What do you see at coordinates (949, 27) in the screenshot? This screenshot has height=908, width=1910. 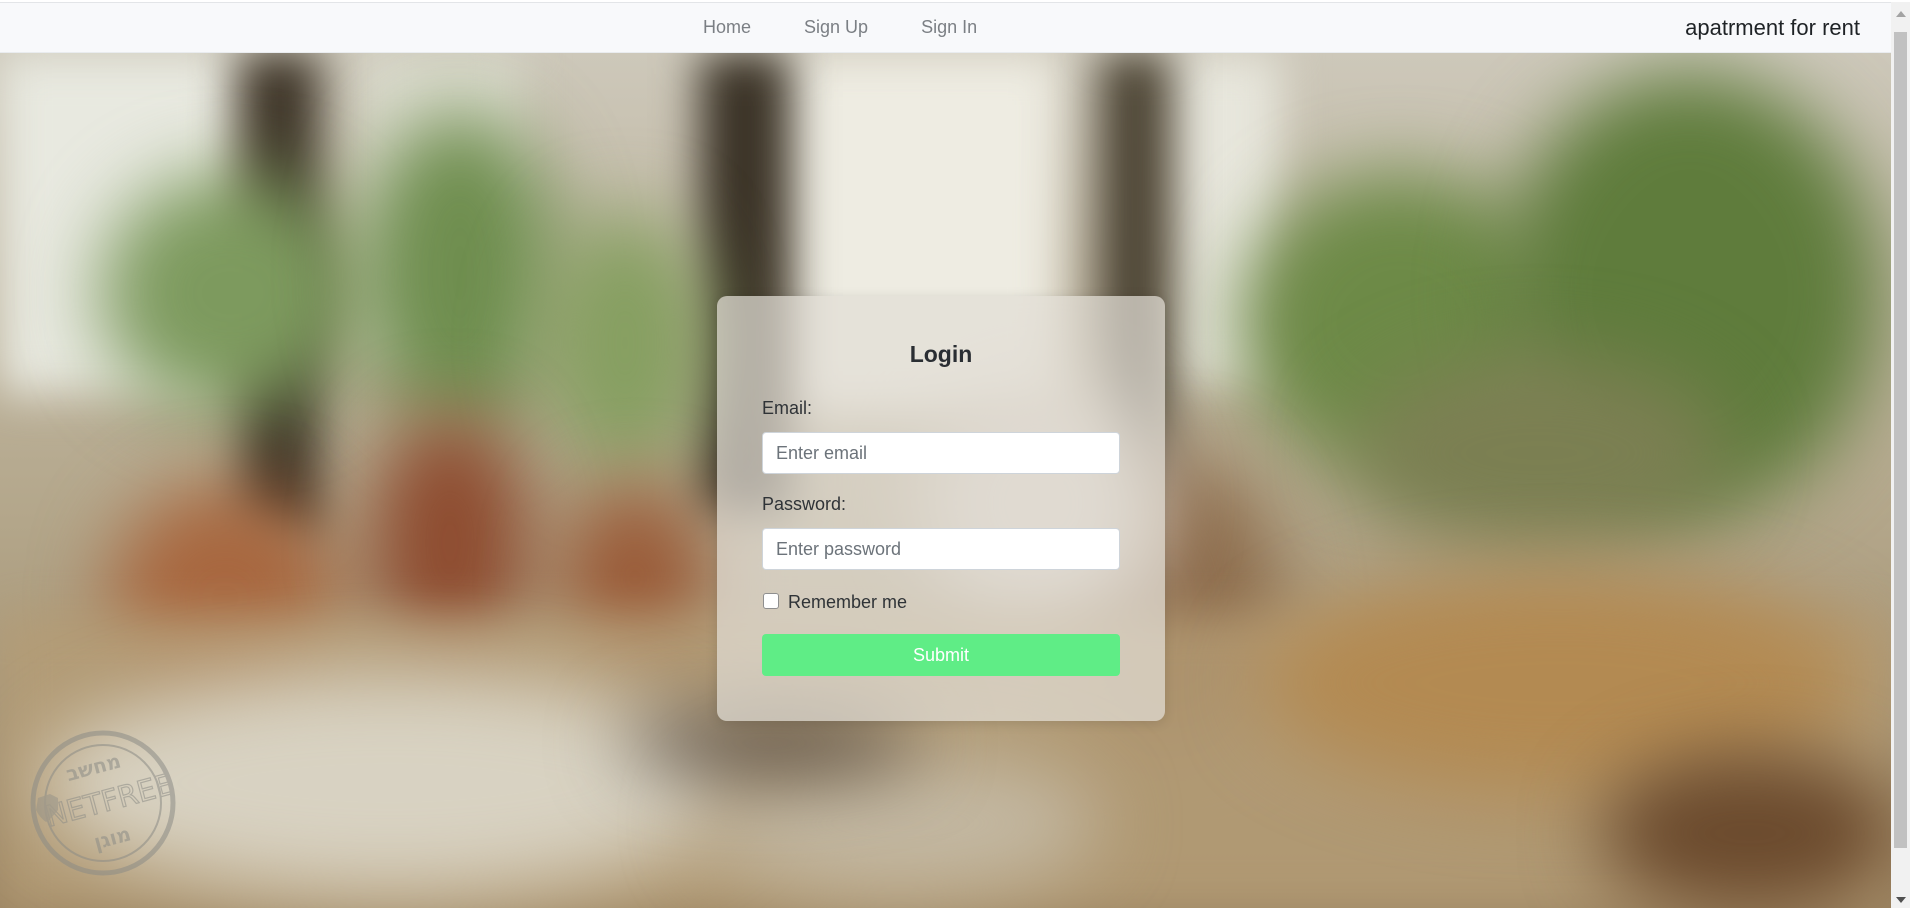 I see `nav-signin-link: Sign In` at bounding box center [949, 27].